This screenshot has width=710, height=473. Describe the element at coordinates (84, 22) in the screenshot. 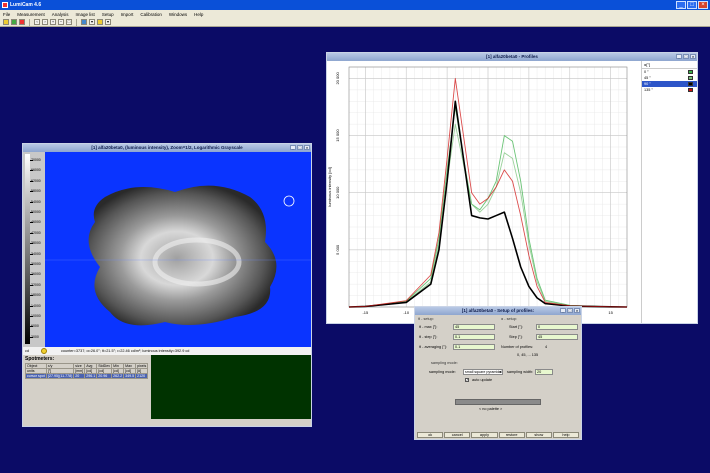

I see `grid-icon` at that location.